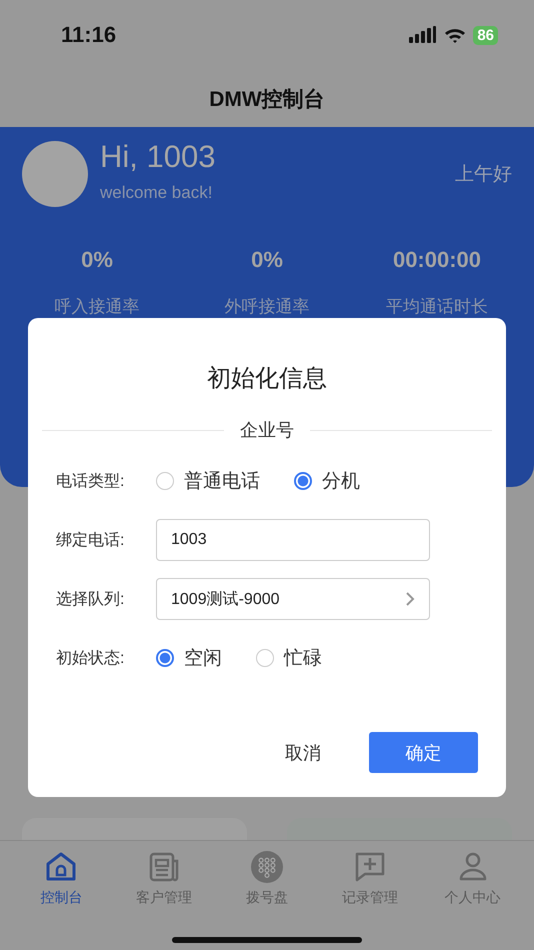 This screenshot has height=950, width=534. I want to click on field-label: 选择队列:, so click(91, 600).